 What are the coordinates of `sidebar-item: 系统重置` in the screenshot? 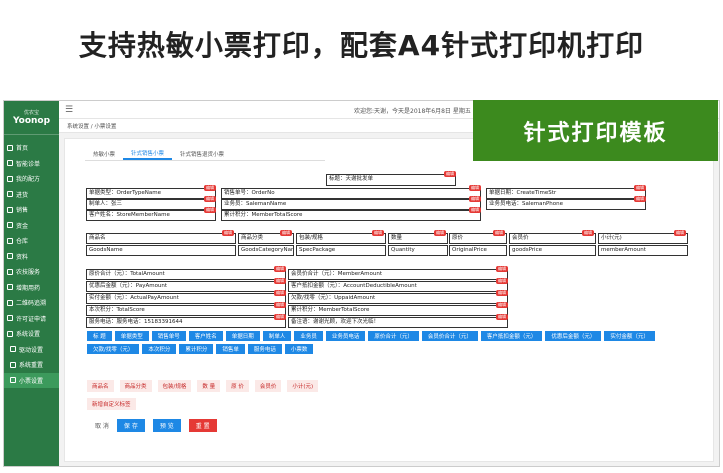 It's located at (31, 365).